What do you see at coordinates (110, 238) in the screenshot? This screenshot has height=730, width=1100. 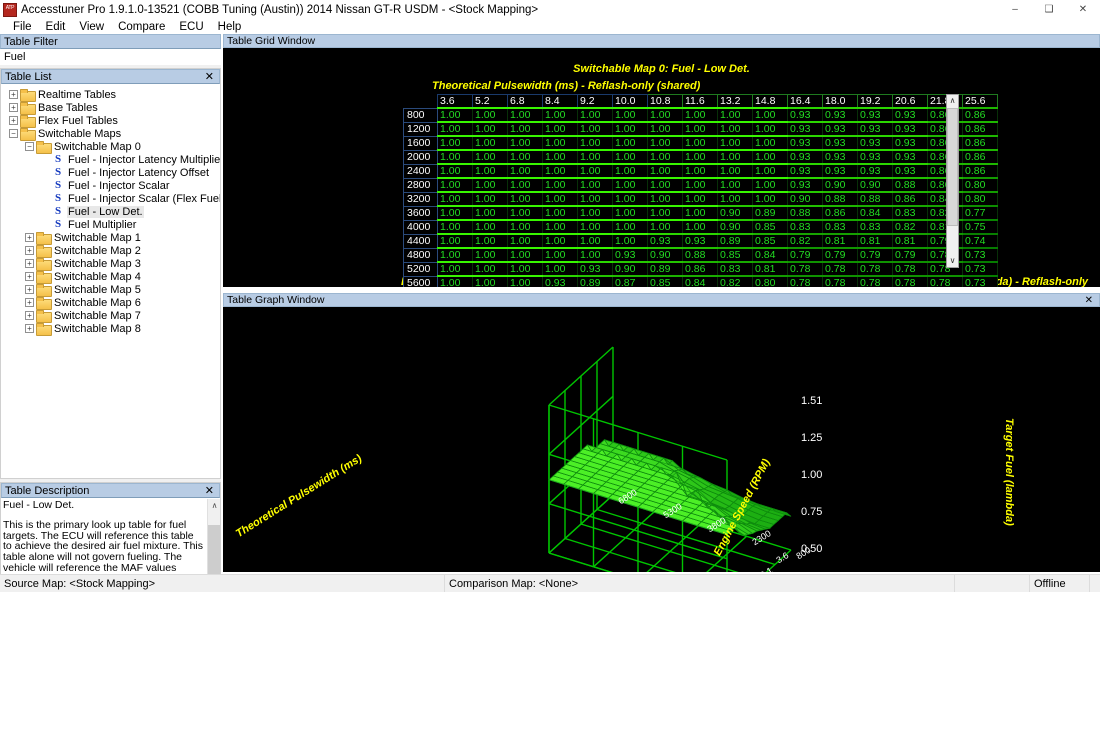 I see `tree-item-switchable-map-1: + Switchable Map 1` at bounding box center [110, 238].